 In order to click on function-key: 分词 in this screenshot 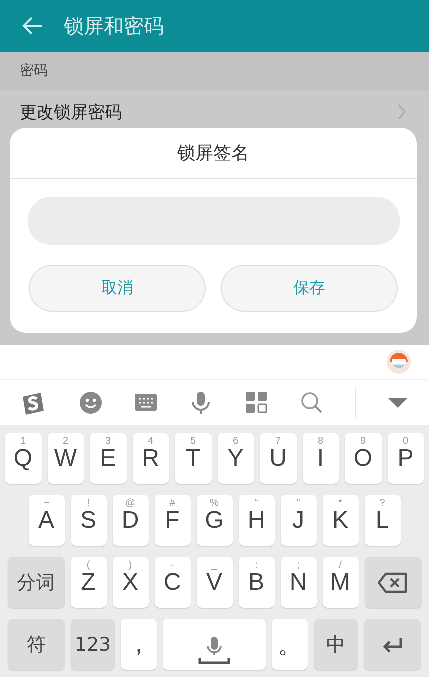, I will do `click(36, 582)`.